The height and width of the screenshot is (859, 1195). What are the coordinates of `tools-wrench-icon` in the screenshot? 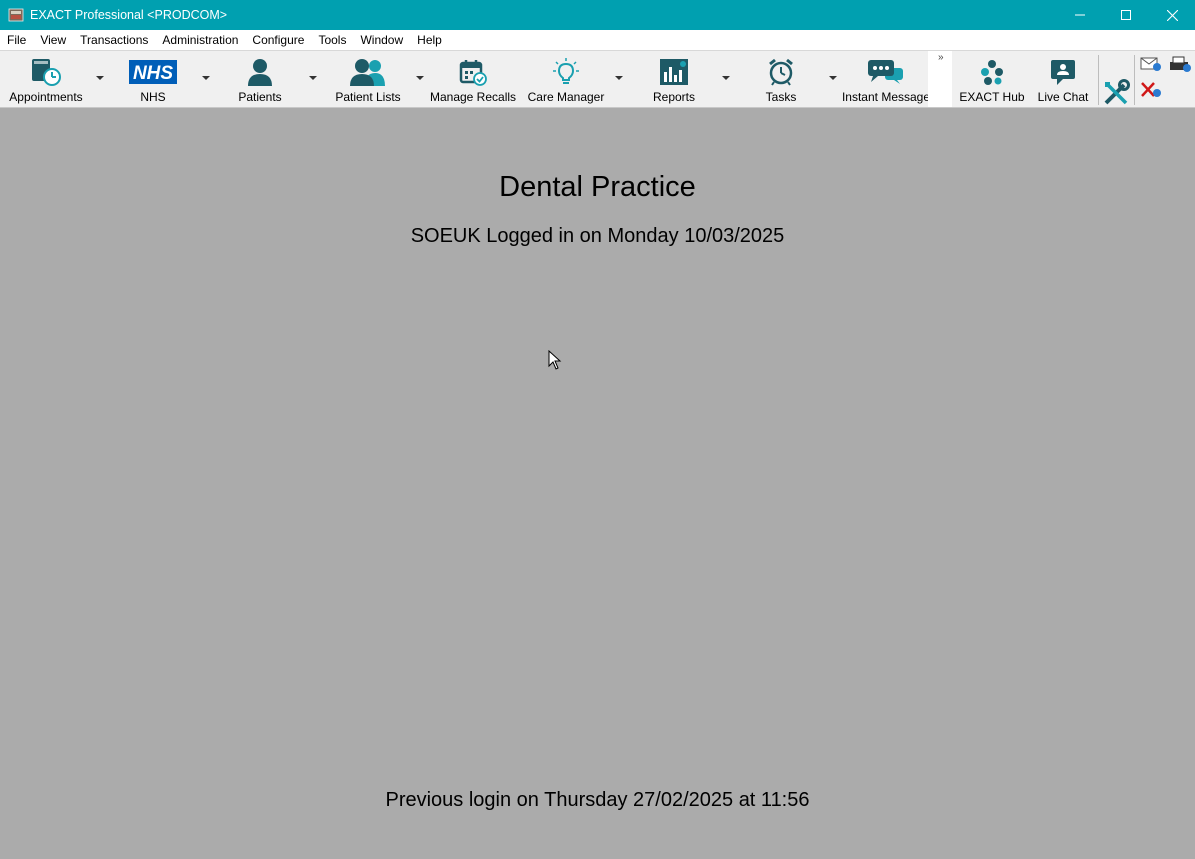 It's located at (1117, 92).